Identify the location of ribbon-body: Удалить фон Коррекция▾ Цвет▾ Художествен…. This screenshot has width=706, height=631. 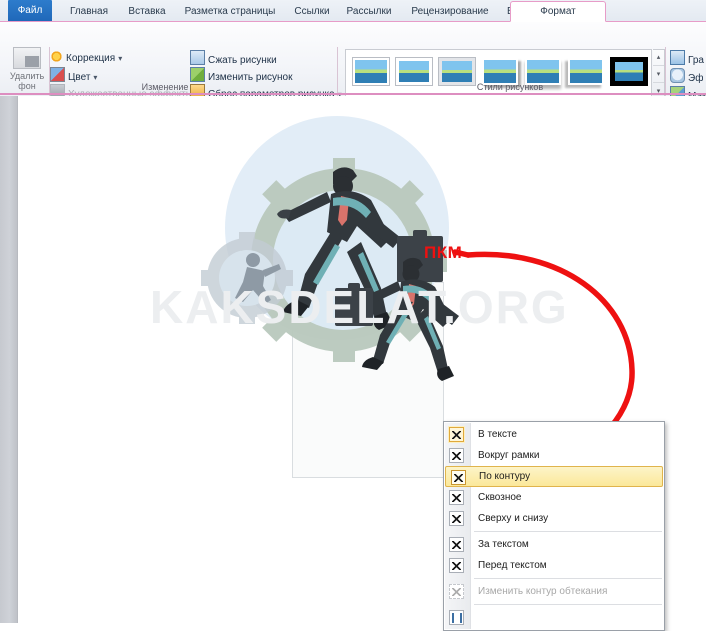
(353, 63).